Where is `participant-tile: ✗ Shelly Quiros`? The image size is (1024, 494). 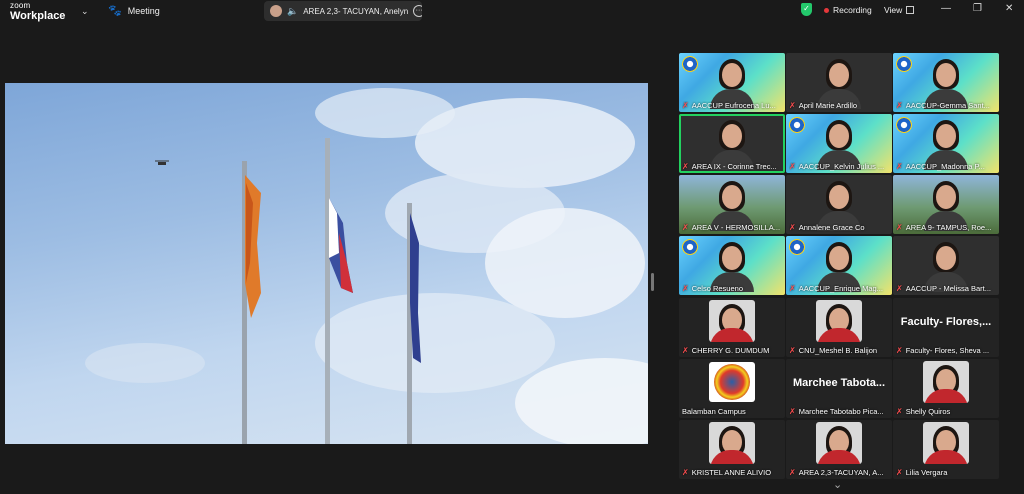 participant-tile: ✗ Shelly Quiros is located at coordinates (946, 388).